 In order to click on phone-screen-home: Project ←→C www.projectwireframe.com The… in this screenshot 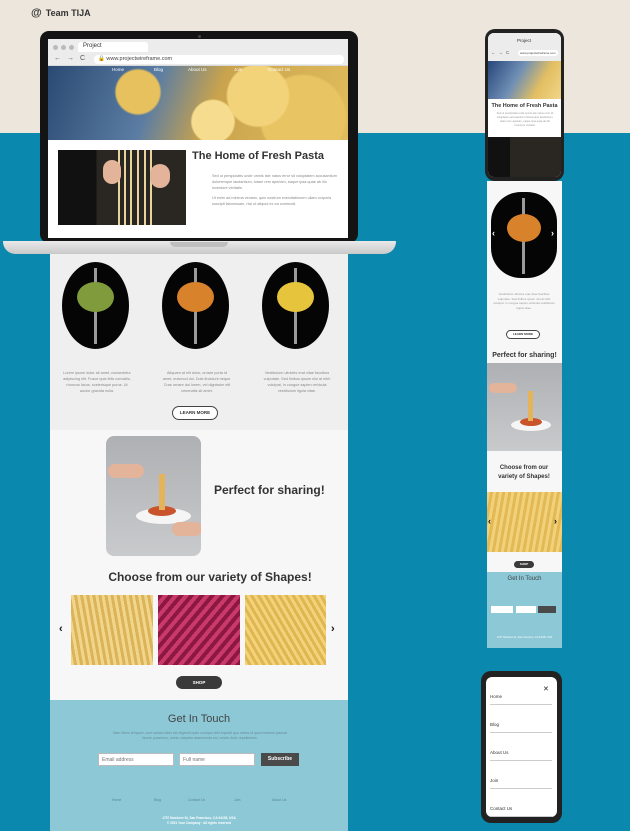, I will do `click(524, 105)`.